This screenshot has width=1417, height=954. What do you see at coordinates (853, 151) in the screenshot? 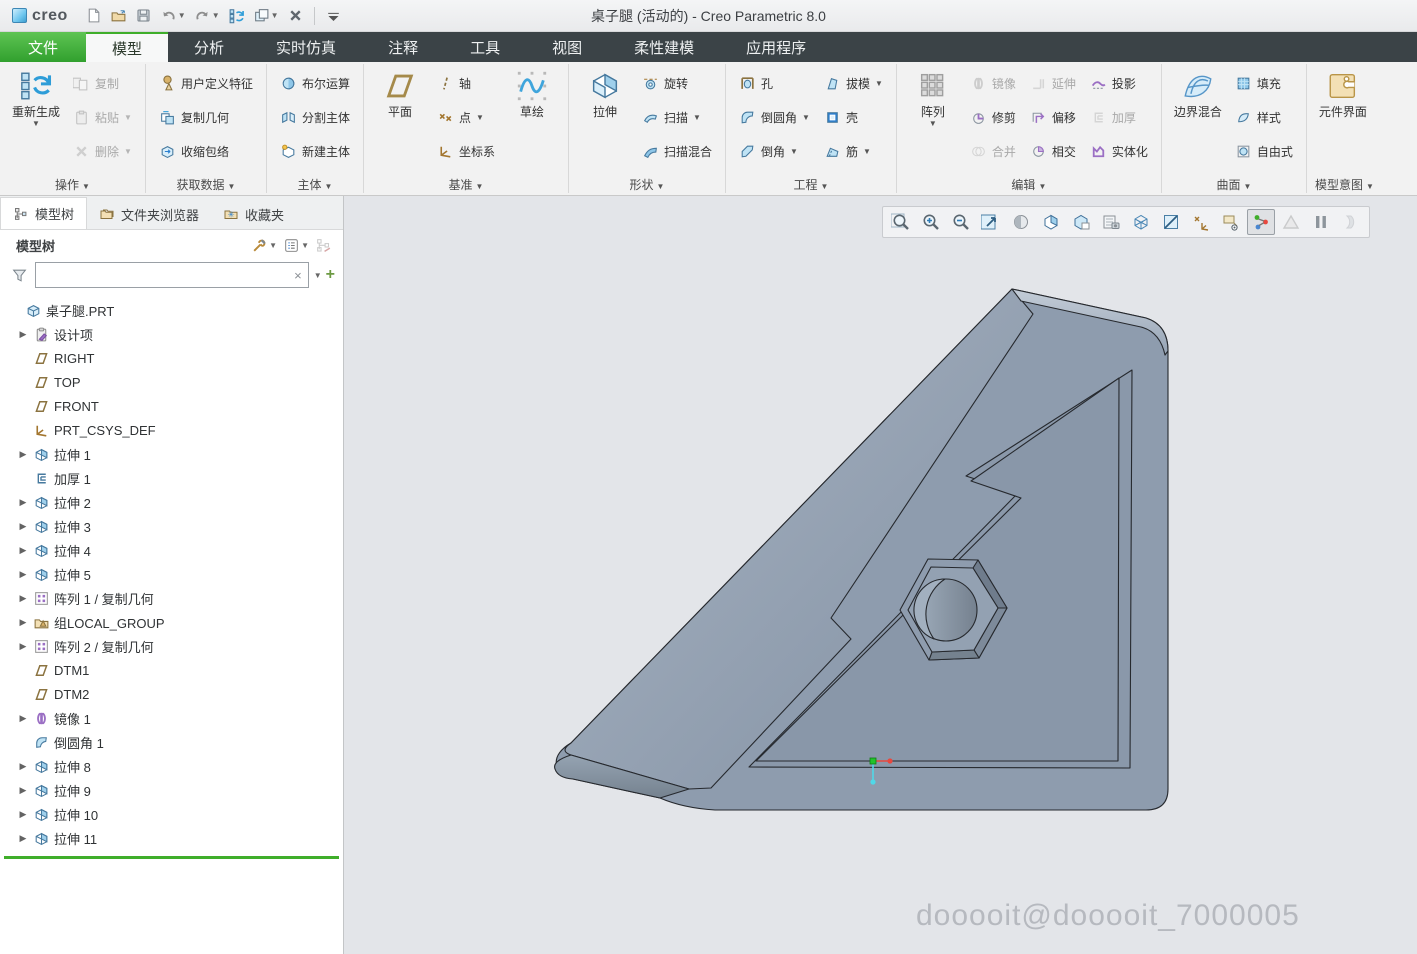
I see `ribbon-button-筋: 筋 ▼` at bounding box center [853, 151].